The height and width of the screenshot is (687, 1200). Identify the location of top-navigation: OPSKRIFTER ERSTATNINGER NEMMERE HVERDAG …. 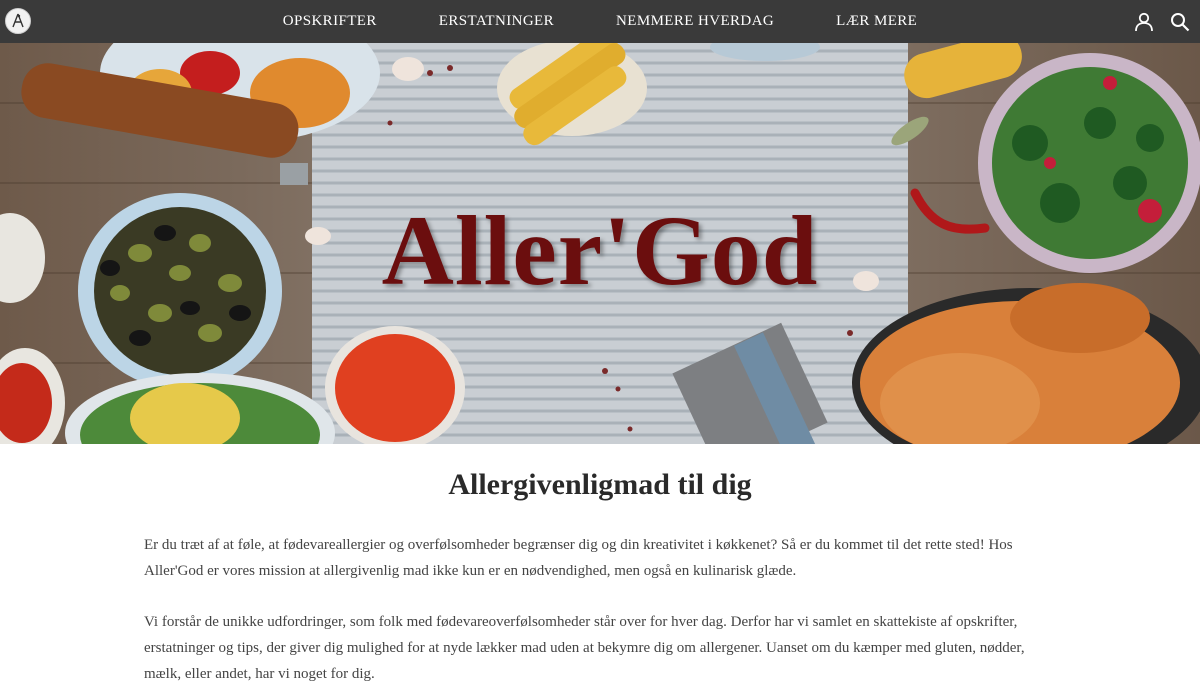
(600, 21).